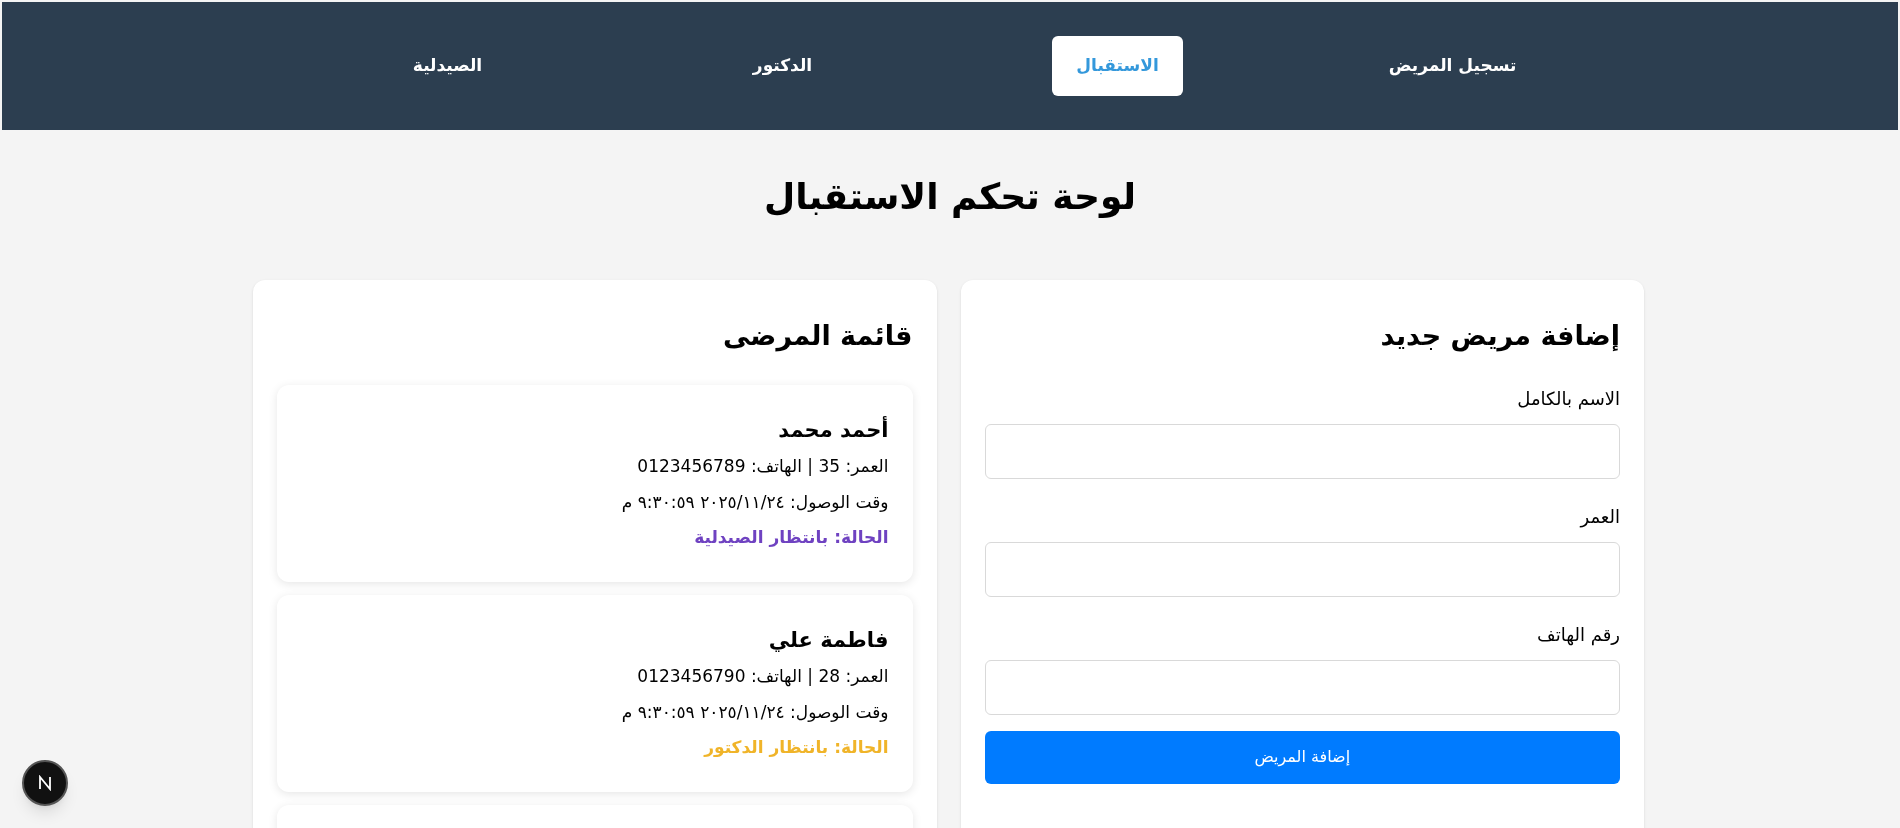  I want to click on patient-status: الحالة: بانتظار الصيدلية, so click(791, 537).